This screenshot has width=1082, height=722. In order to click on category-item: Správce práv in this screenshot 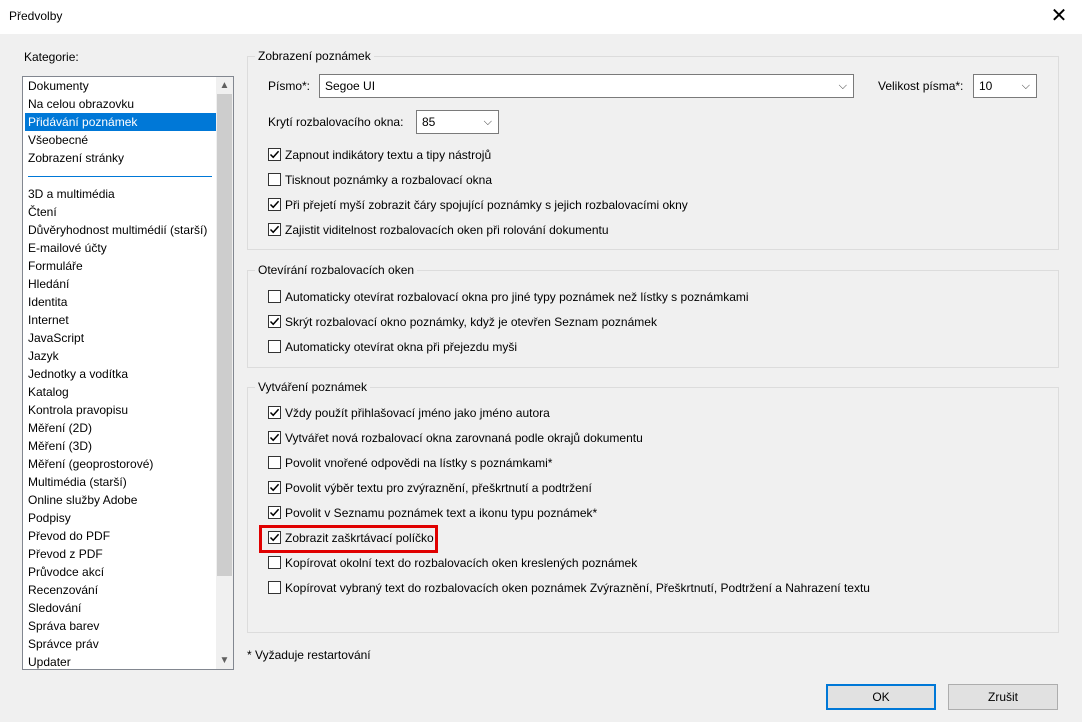, I will do `click(120, 644)`.